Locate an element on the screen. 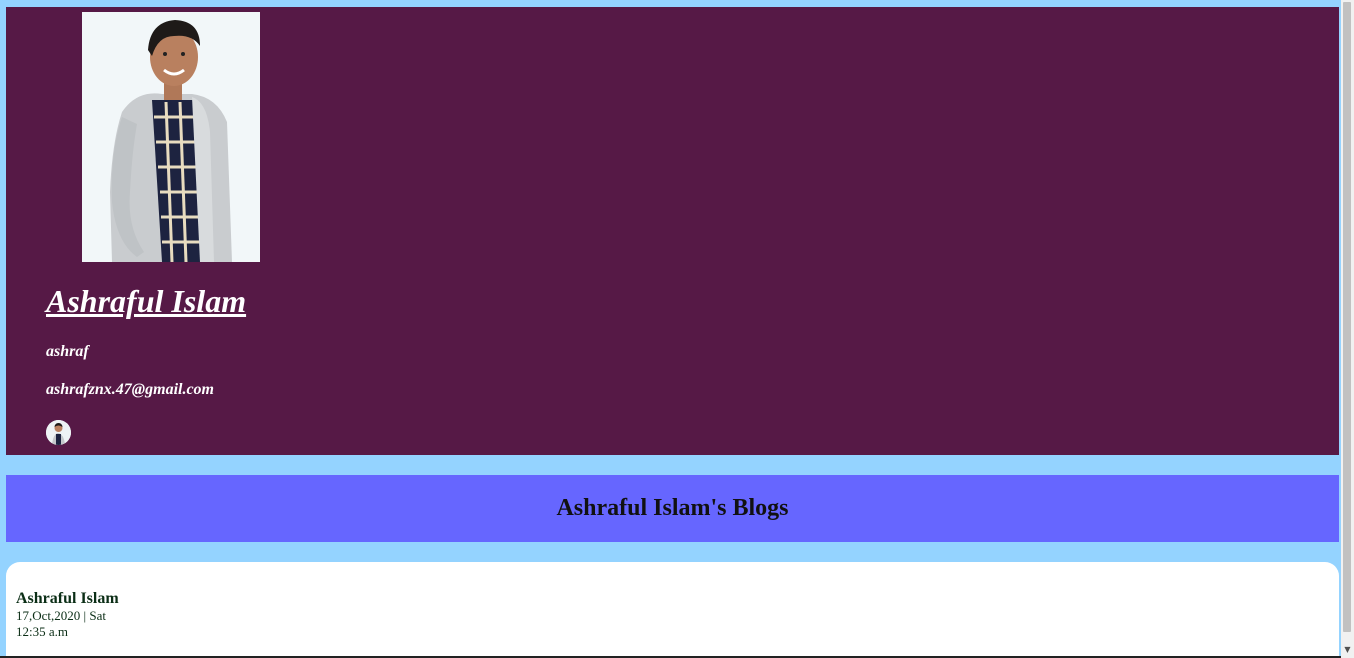 The height and width of the screenshot is (658, 1354). vertical-scrollbar: ▼ is located at coordinates (1347, 329).